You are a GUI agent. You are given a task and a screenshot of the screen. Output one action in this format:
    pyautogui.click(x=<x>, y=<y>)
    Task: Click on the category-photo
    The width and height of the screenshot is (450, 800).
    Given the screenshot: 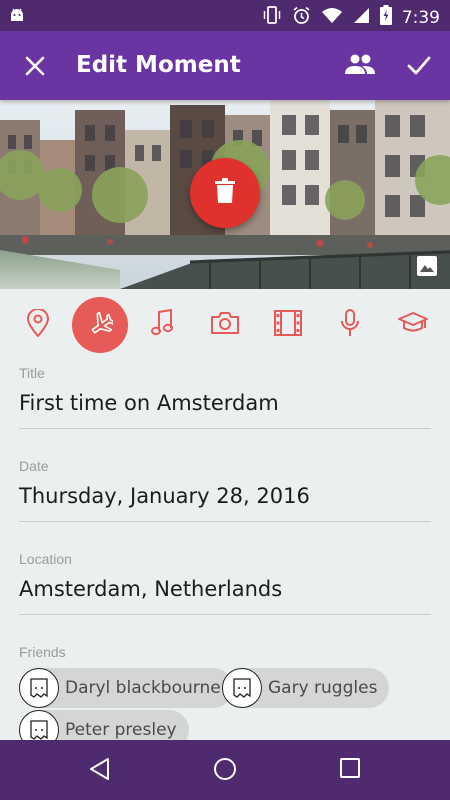 What is the action you would take?
    pyautogui.click(x=225, y=325)
    